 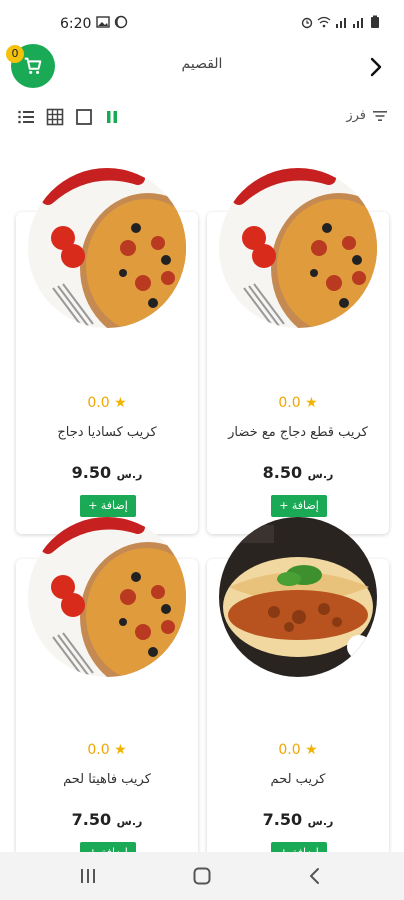 I want to click on home-icon, so click(x=202, y=876).